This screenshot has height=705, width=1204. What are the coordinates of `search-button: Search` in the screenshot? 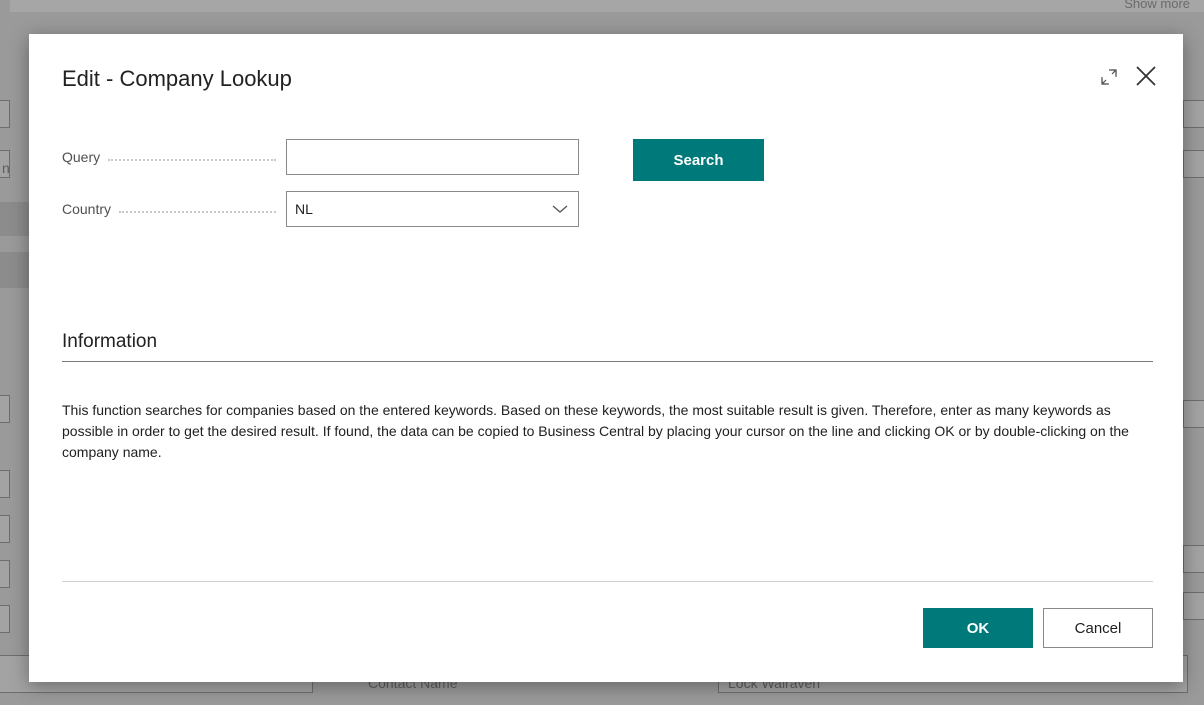 It's located at (698, 160).